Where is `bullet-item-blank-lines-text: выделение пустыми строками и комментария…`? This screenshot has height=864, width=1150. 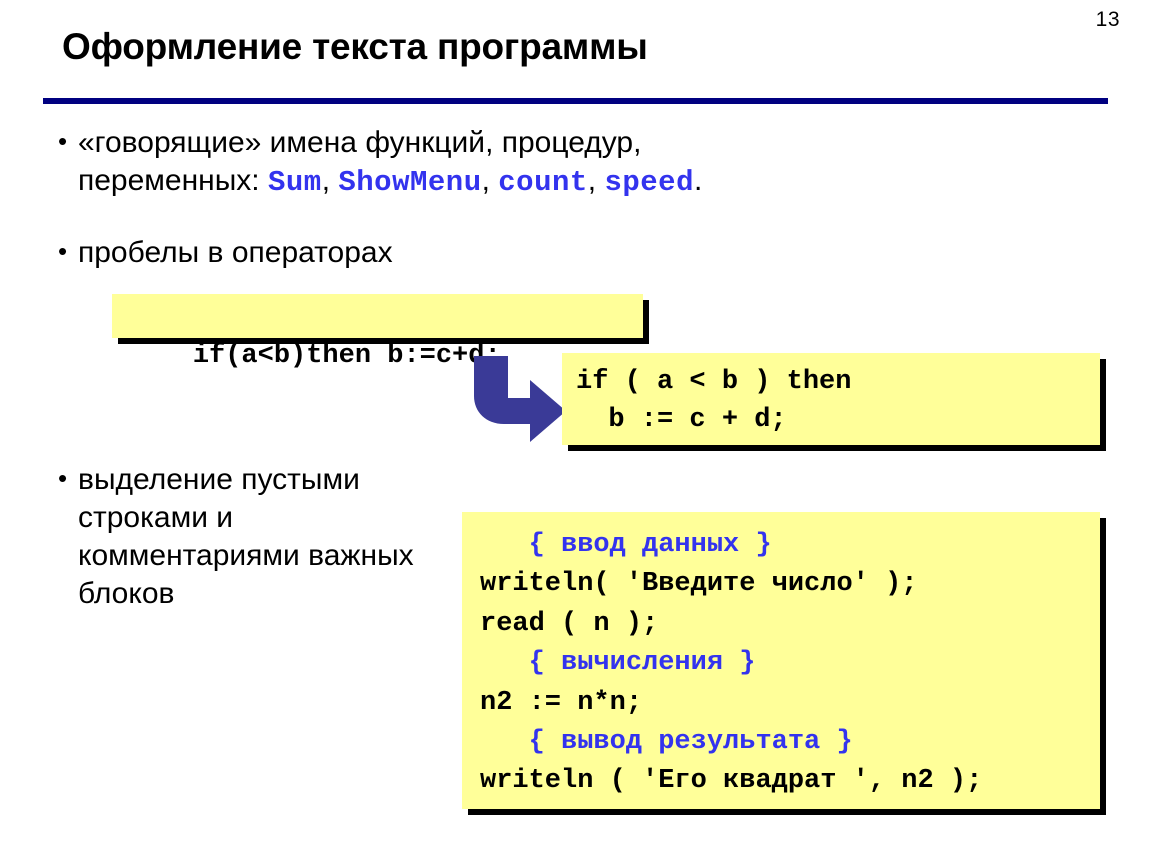
bullet-item-blank-lines-text: выделение пустыми строками и комментария… is located at coordinates (246, 537).